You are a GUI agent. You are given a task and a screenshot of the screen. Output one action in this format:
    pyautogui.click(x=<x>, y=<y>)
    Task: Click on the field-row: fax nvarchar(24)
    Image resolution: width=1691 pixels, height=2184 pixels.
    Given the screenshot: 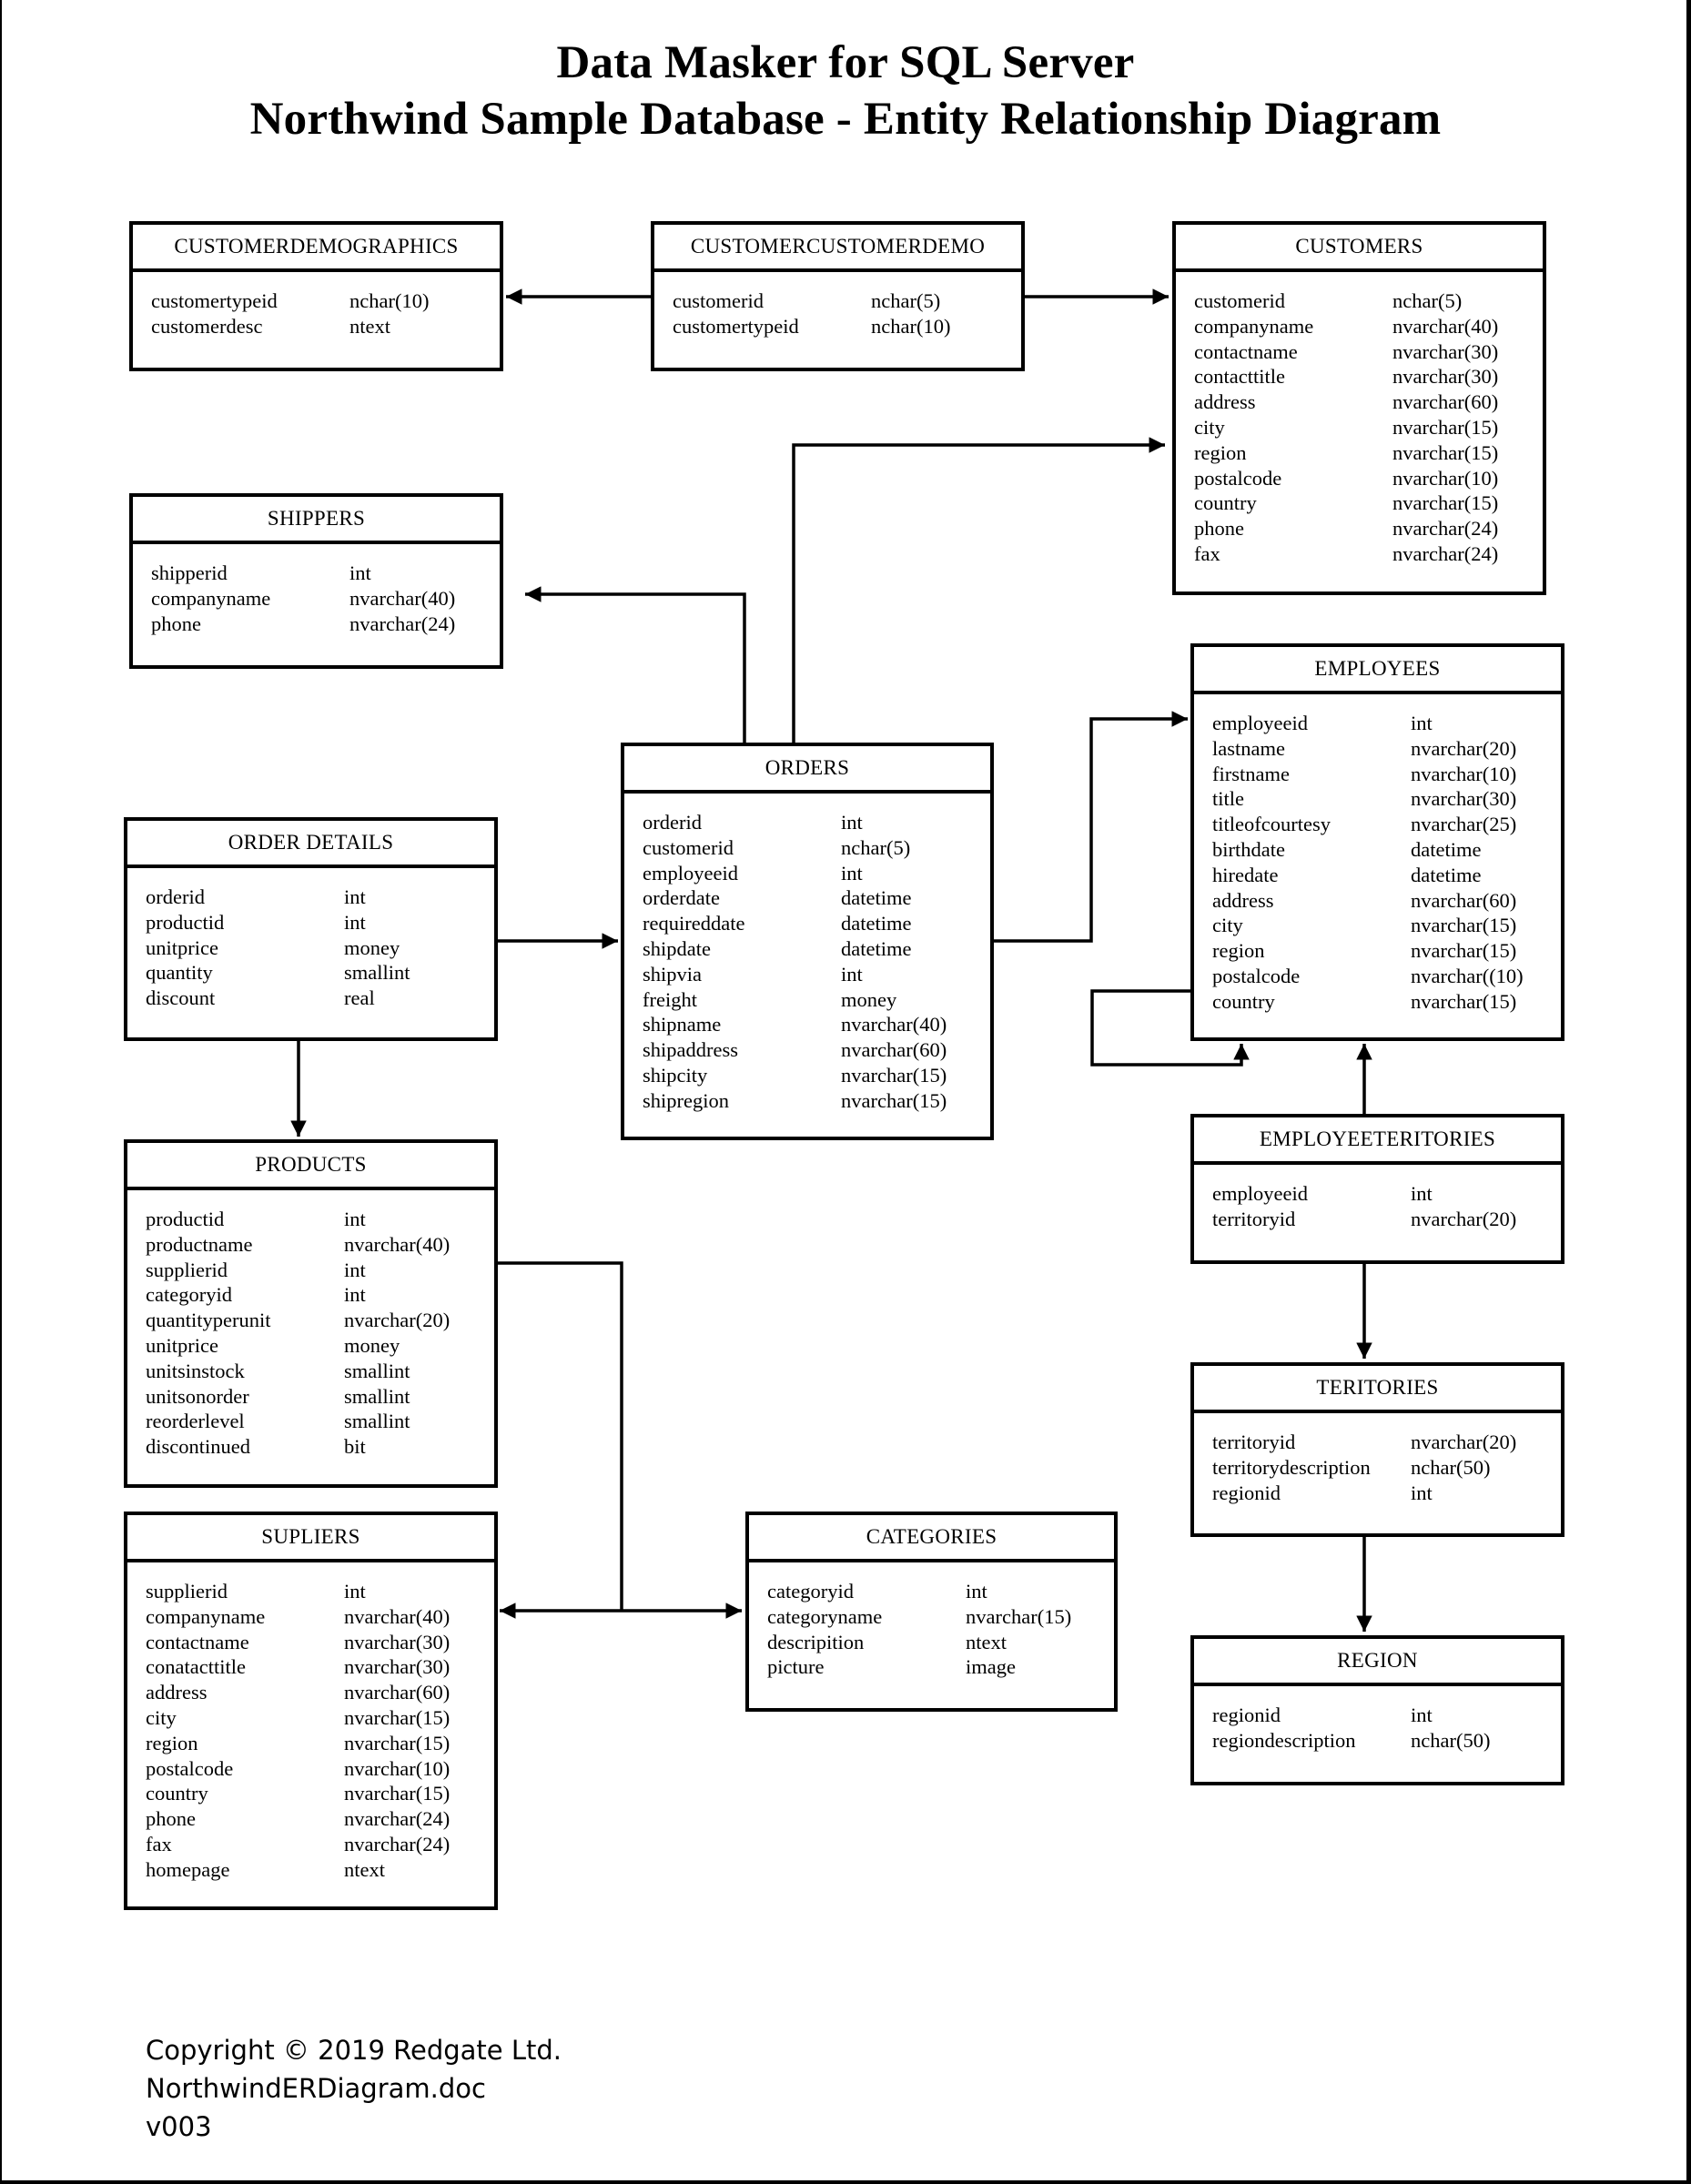 What is the action you would take?
    pyautogui.click(x=1368, y=554)
    